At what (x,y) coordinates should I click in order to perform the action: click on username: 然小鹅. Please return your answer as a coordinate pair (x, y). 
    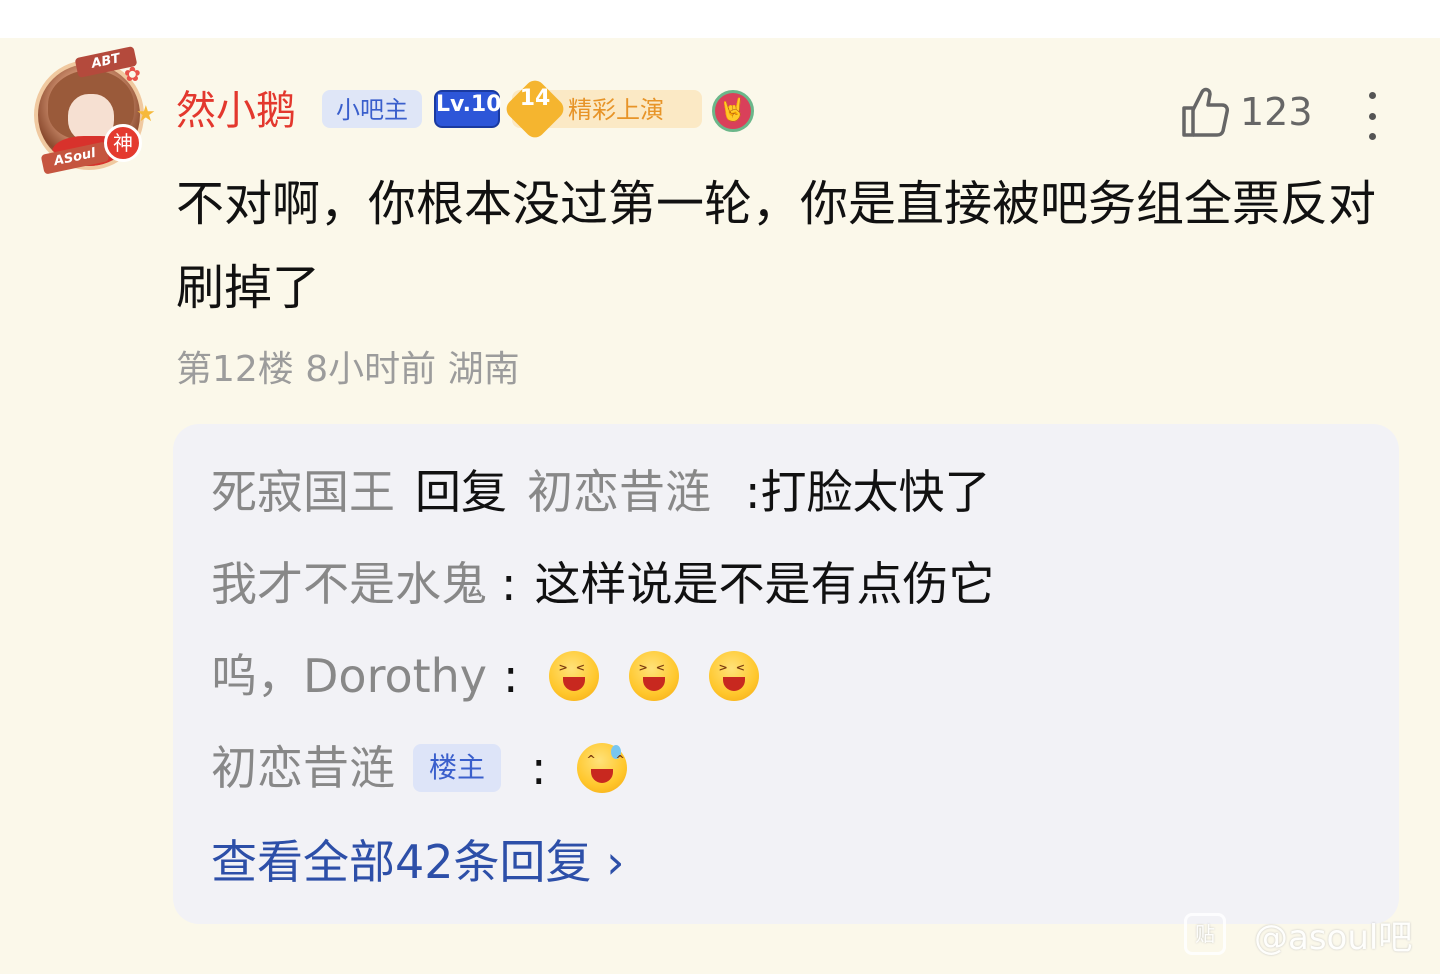
    Looking at the image, I should click on (236, 111).